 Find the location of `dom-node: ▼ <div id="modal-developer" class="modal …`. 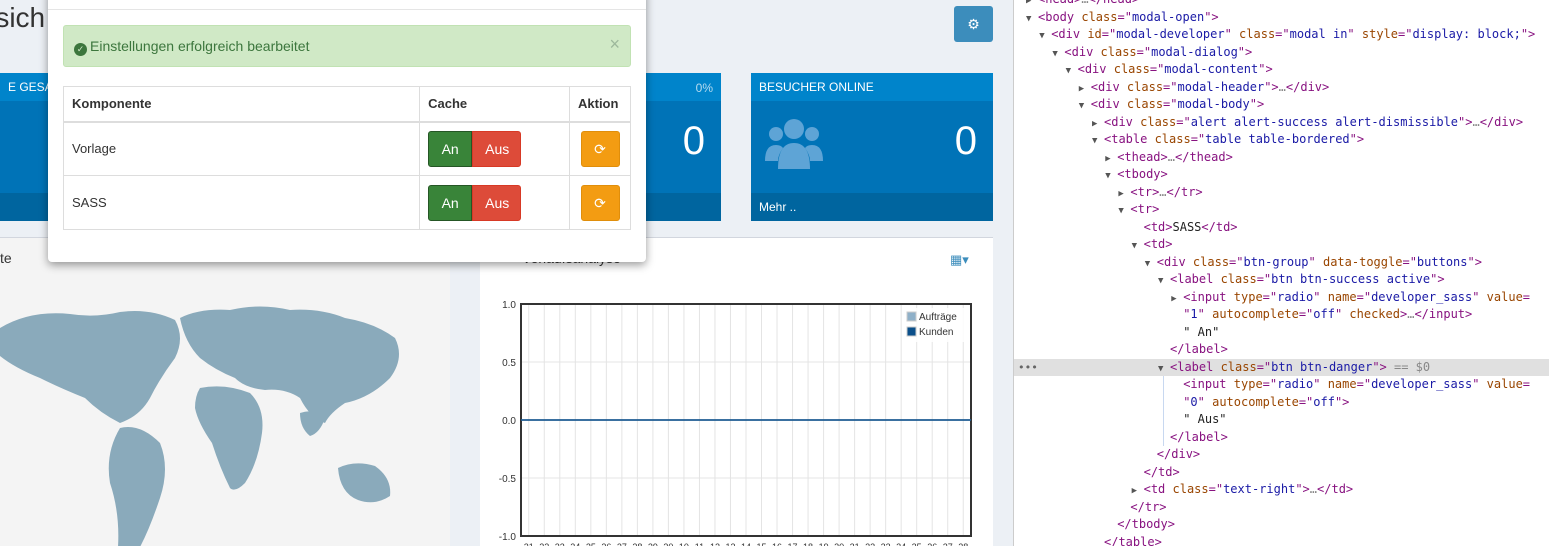

dom-node: ▼ <div id="modal-developer" class="modal … is located at coordinates (1281, 35).